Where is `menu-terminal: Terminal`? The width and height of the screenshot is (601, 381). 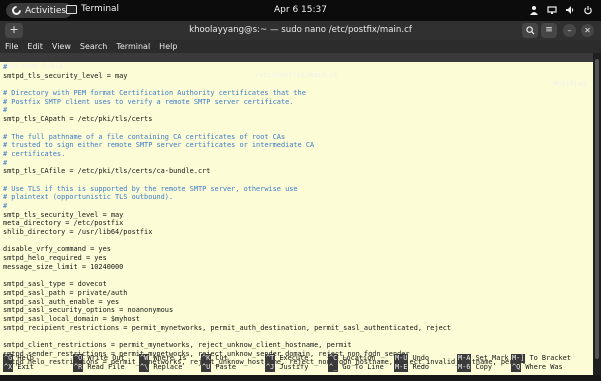 menu-terminal: Terminal is located at coordinates (133, 46).